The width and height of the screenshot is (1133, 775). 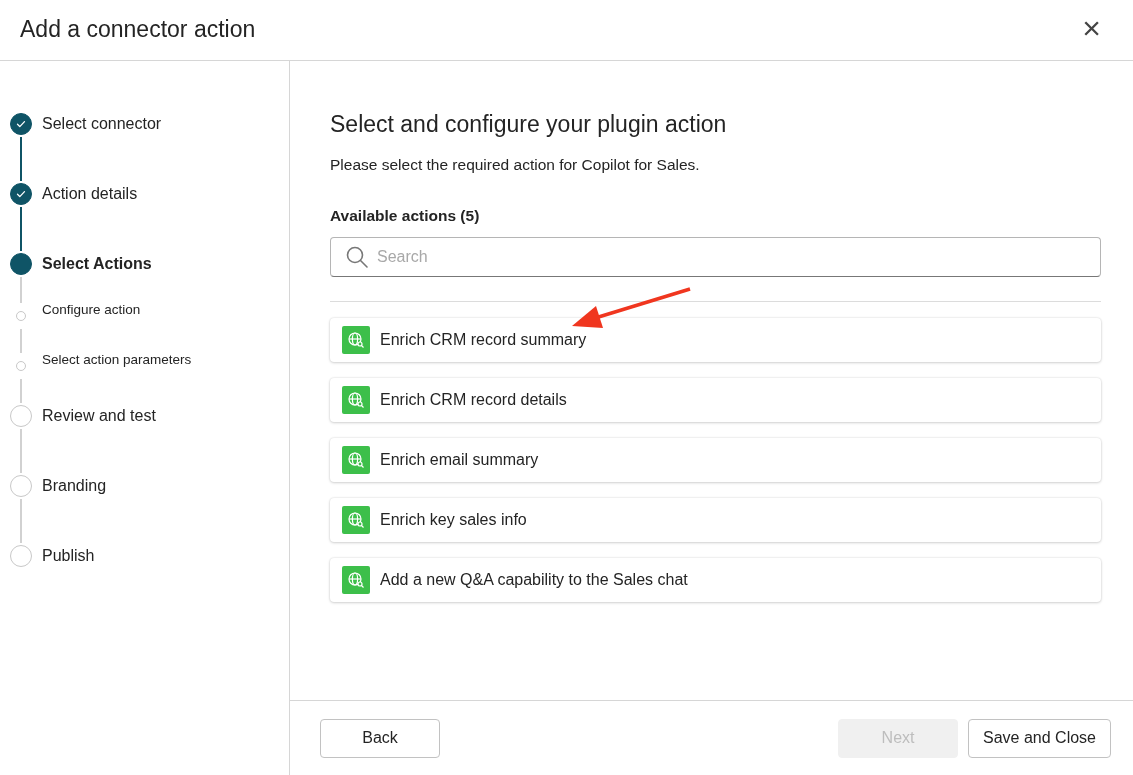 I want to click on step-label: Select Actions, so click(x=97, y=264).